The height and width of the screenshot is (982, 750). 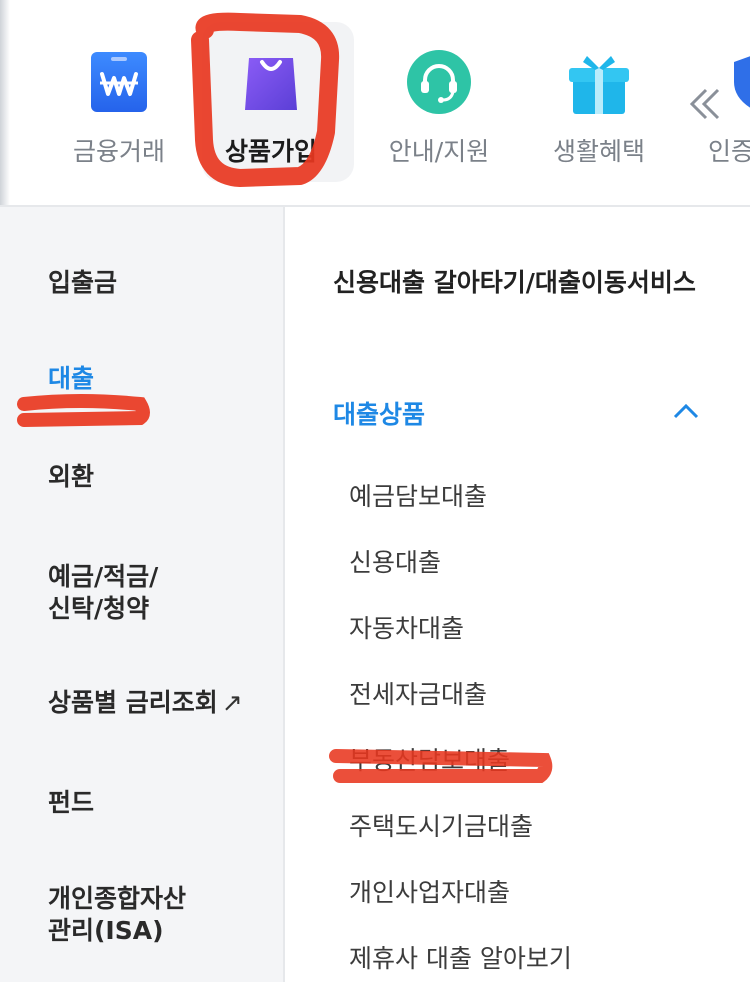 What do you see at coordinates (439, 82) in the screenshot?
I see `headset-icon` at bounding box center [439, 82].